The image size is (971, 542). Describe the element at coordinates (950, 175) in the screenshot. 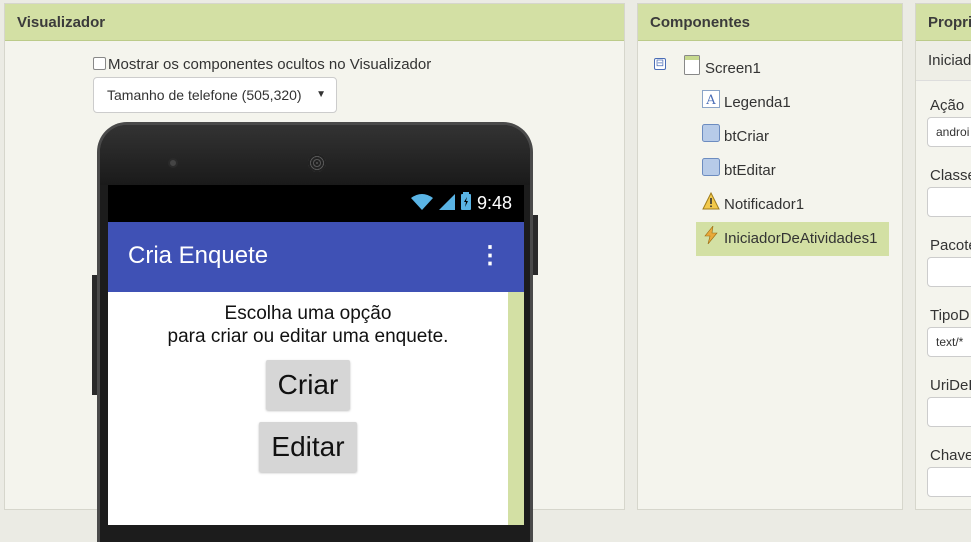

I see `prop-label-classe: Classe` at that location.